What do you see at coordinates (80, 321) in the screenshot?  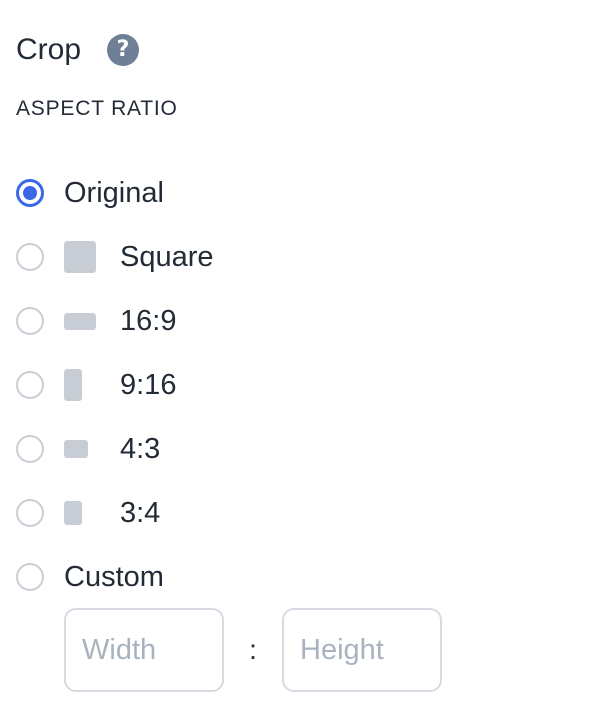 I see `landscape-16-9-icon` at bounding box center [80, 321].